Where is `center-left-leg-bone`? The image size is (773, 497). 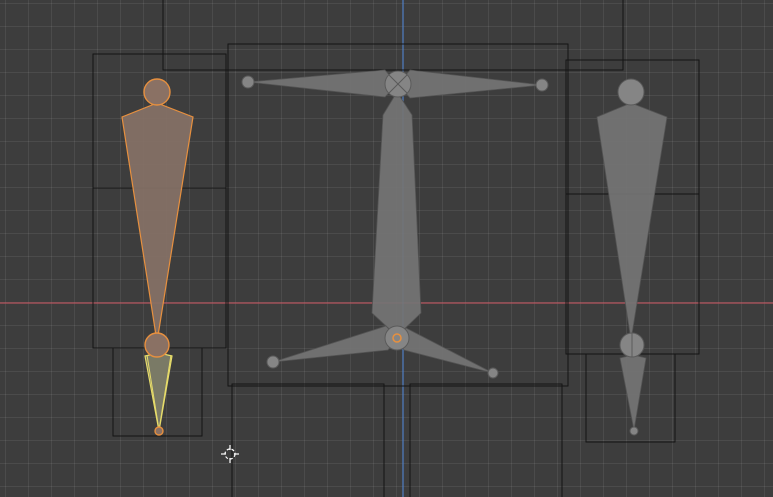 center-left-leg-bone is located at coordinates (335, 344).